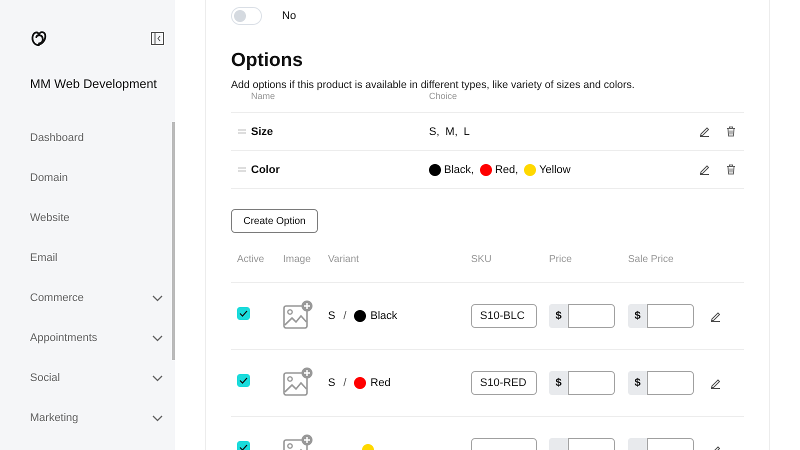 The image size is (800, 450). Describe the element at coordinates (102, 298) in the screenshot. I see `sidebar-item: Commerce` at that location.